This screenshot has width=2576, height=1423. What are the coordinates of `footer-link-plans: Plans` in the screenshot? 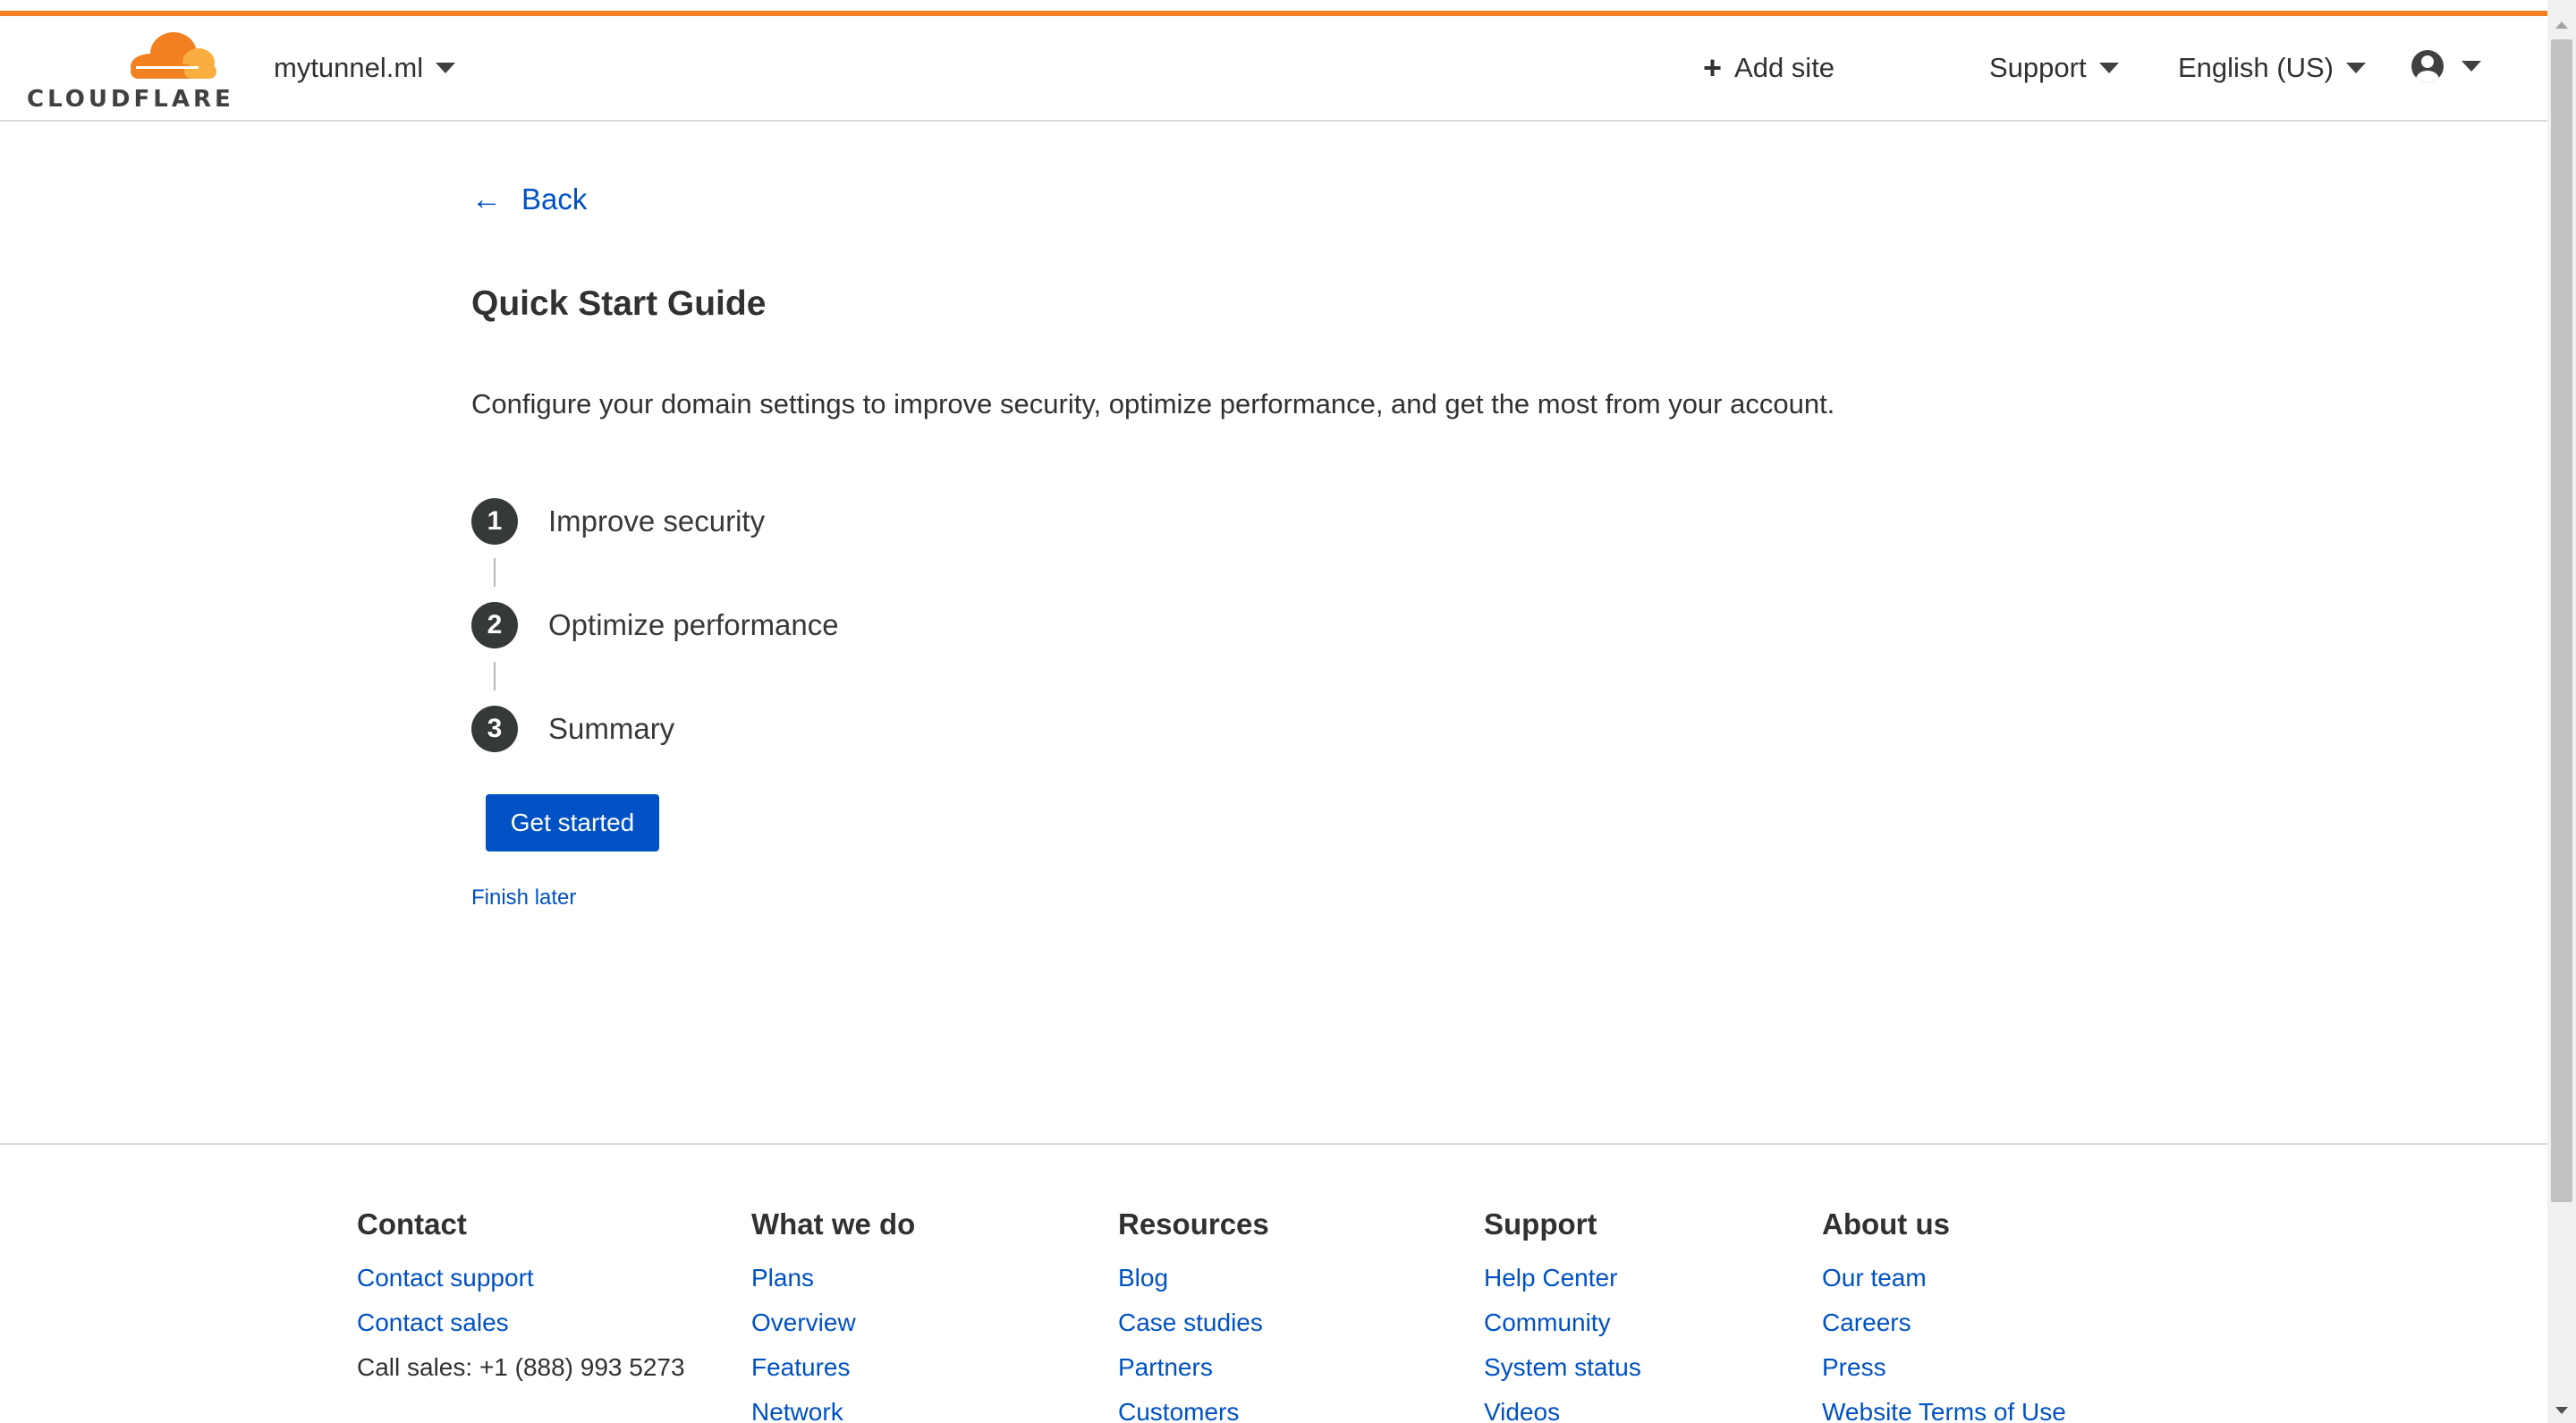 It's located at (833, 1285).